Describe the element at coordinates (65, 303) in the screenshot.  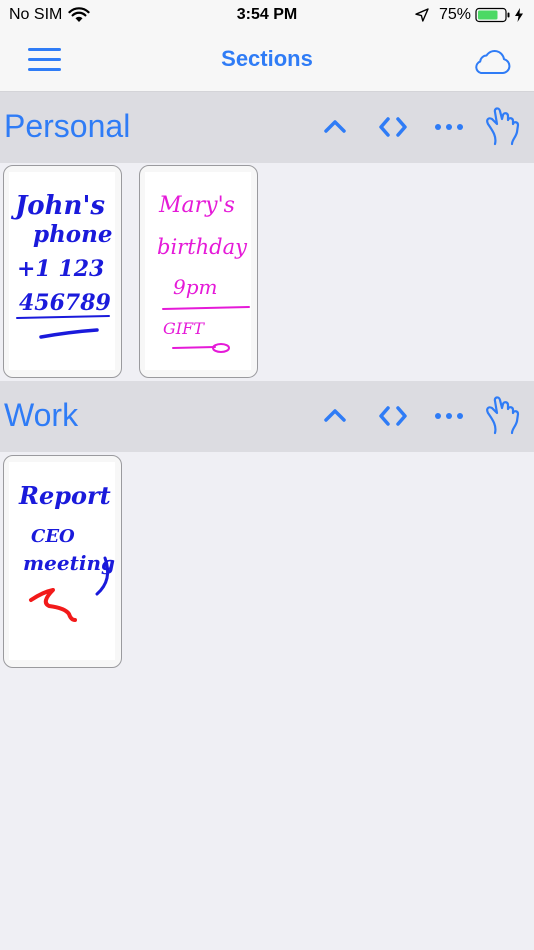
I see `handwriting-line: 456789` at that location.